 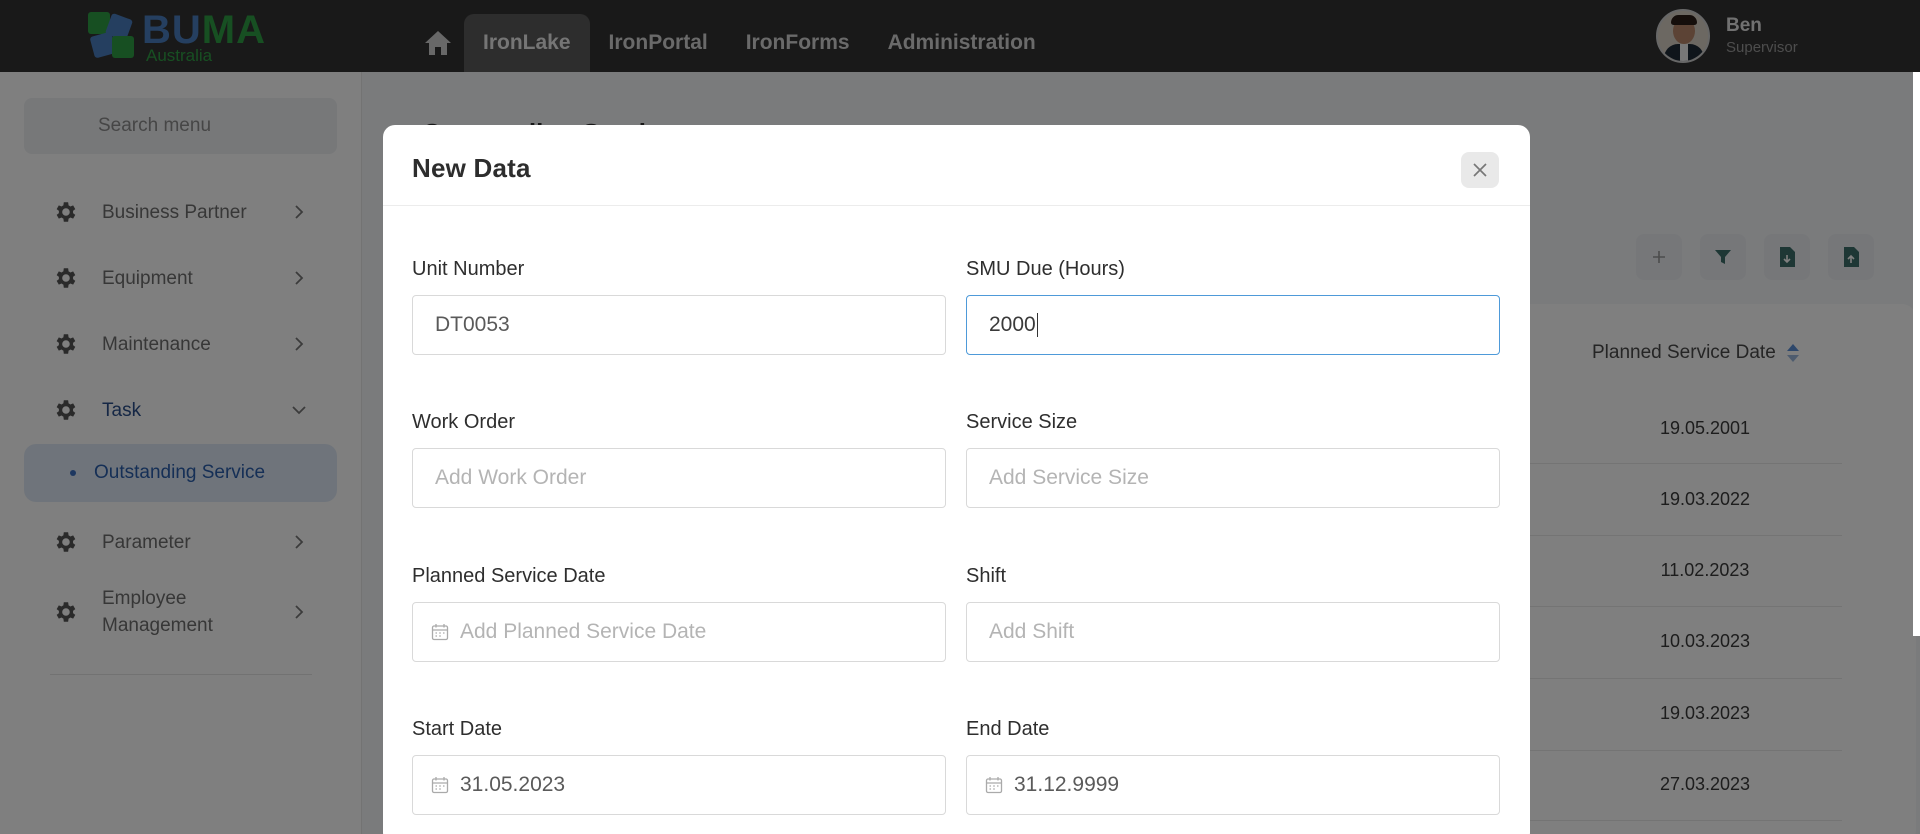 I want to click on service-size-field: Add Service Size, so click(x=1233, y=478).